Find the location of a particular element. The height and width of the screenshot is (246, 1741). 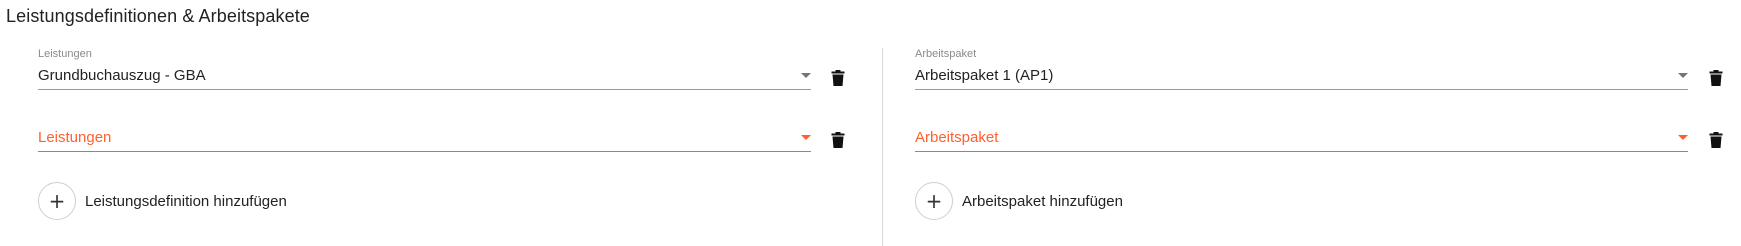

column-divider is located at coordinates (882, 147).